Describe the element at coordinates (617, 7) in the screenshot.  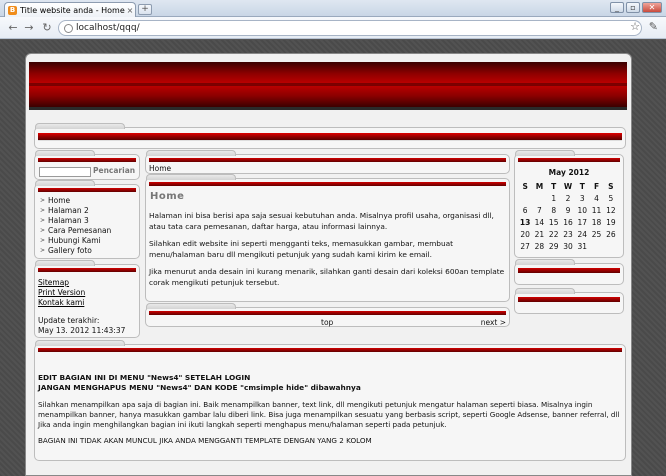
I see `minimize-button: _` at that location.